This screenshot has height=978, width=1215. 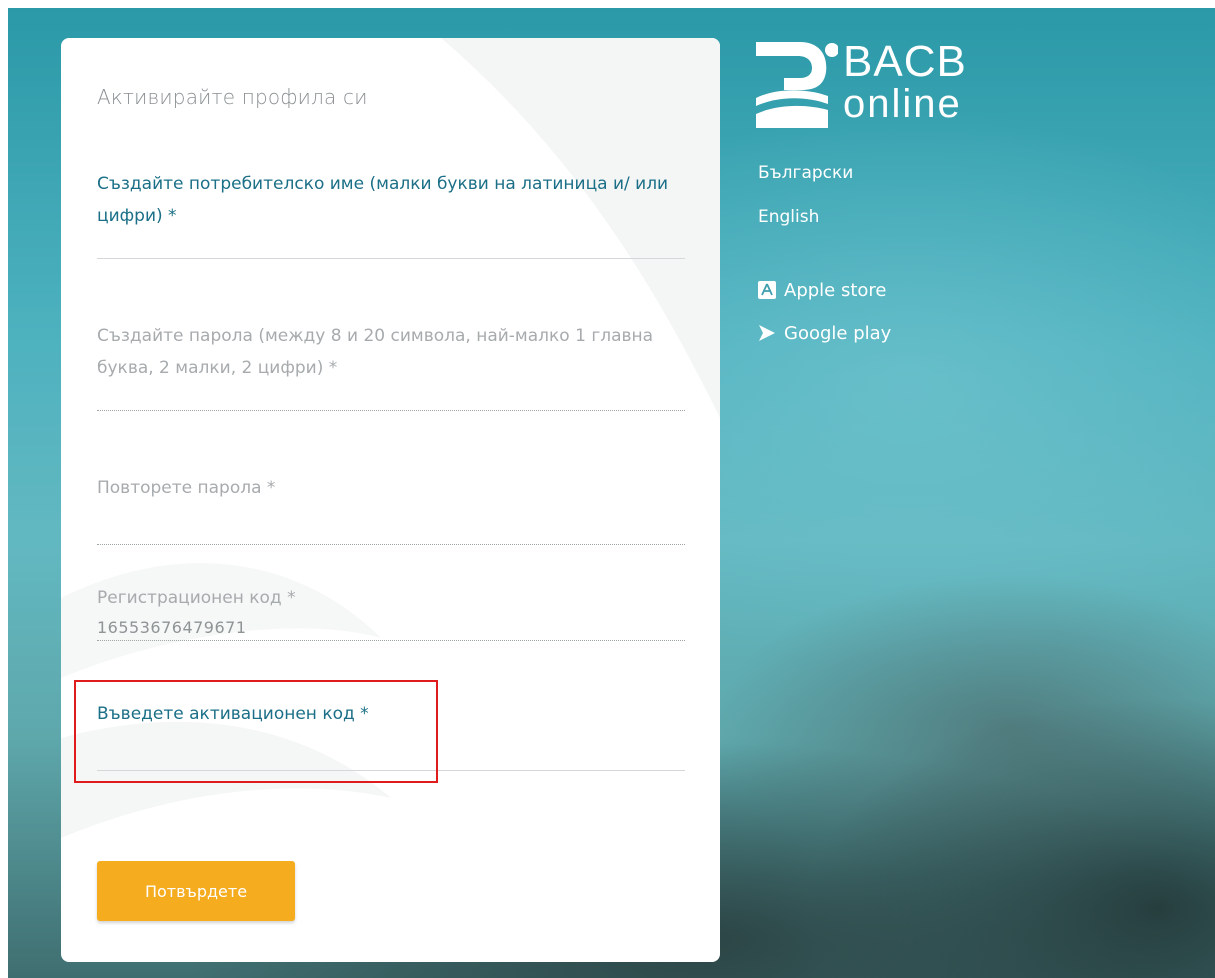 What do you see at coordinates (391, 524) in the screenshot?
I see `repeat-password-input` at bounding box center [391, 524].